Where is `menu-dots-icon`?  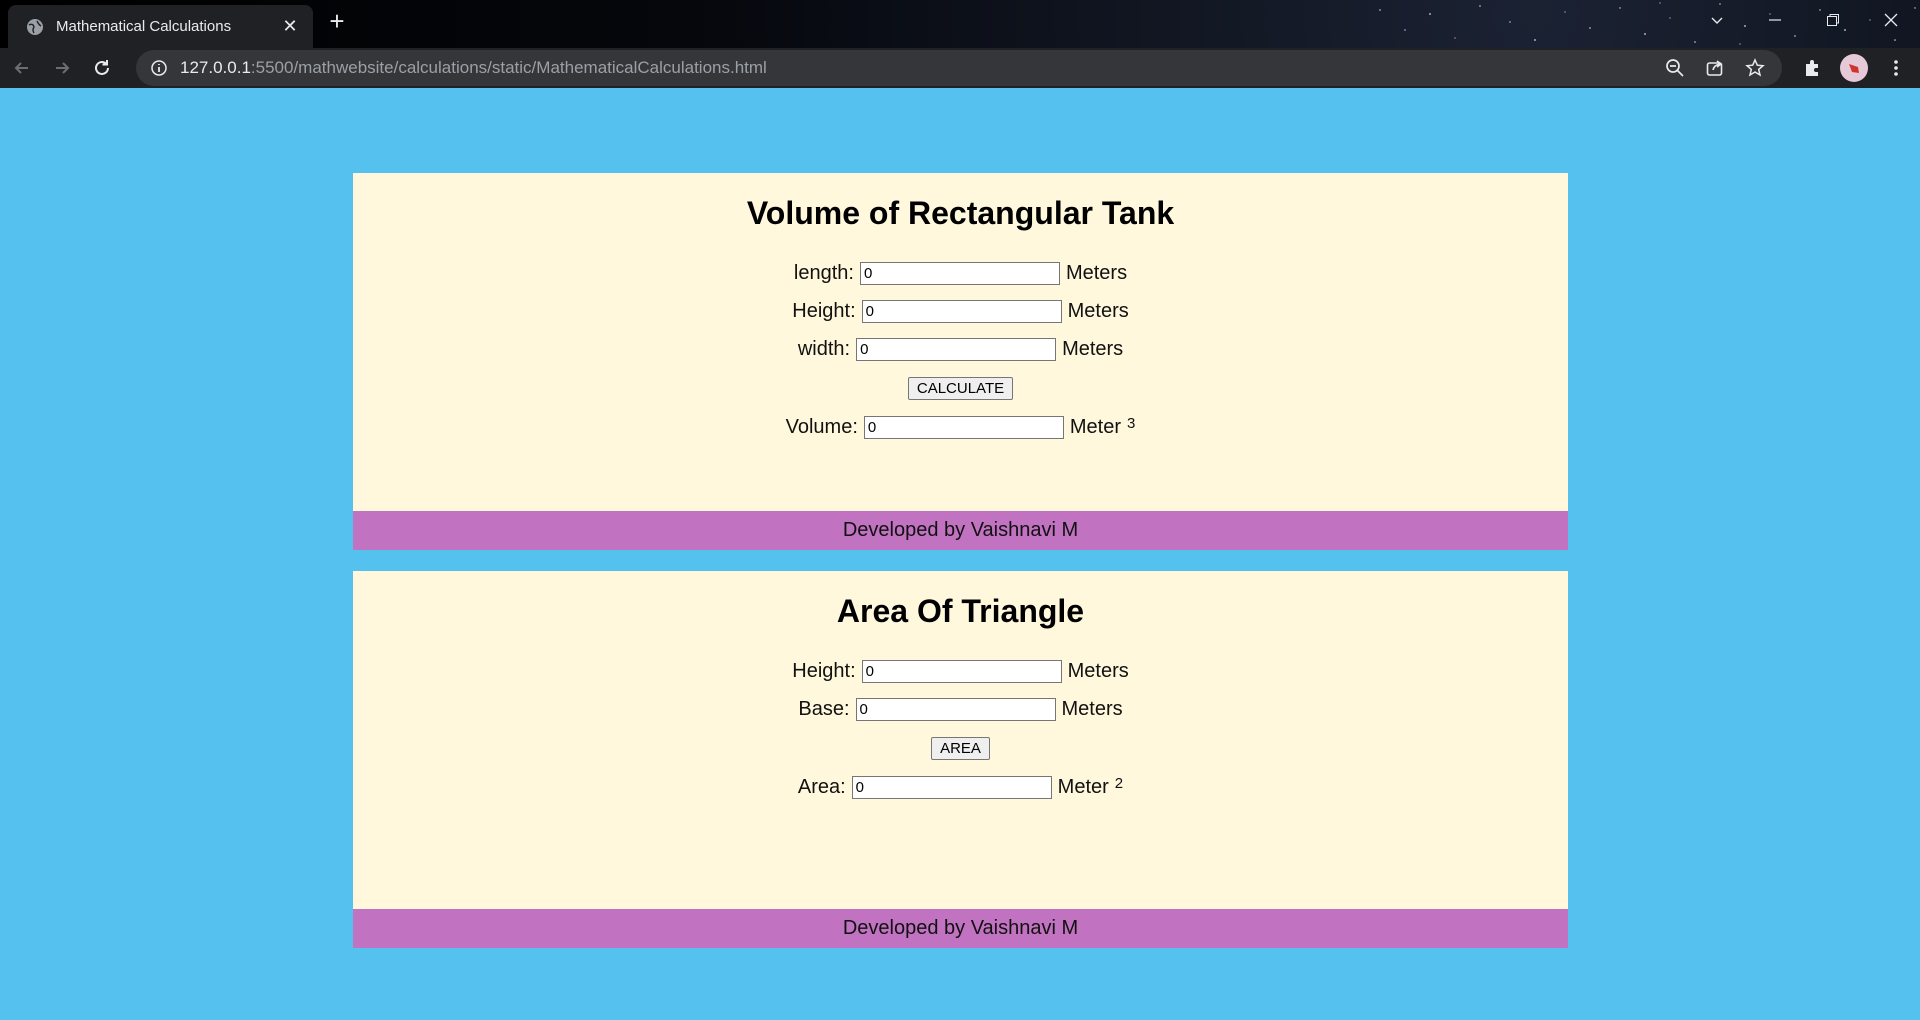 menu-dots-icon is located at coordinates (1896, 68).